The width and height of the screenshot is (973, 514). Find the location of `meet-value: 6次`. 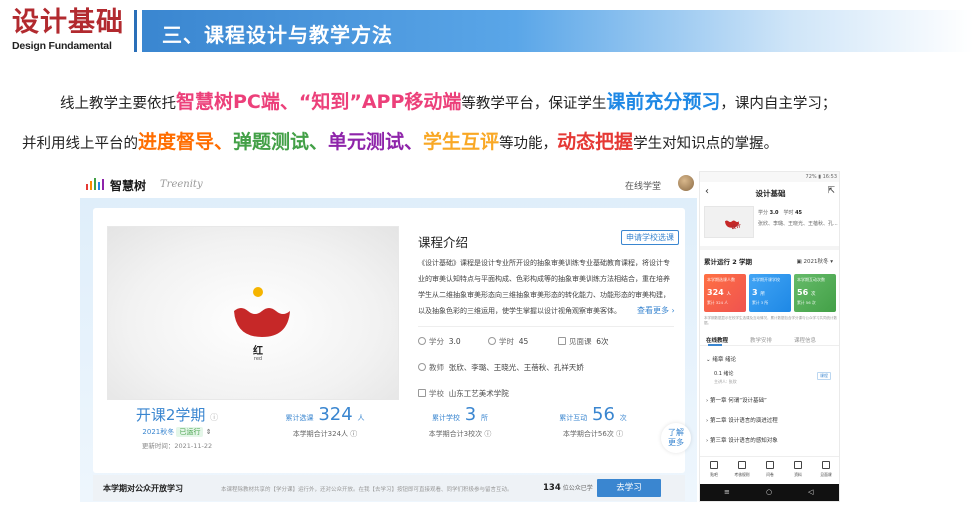

meet-value: 6次 is located at coordinates (602, 341).